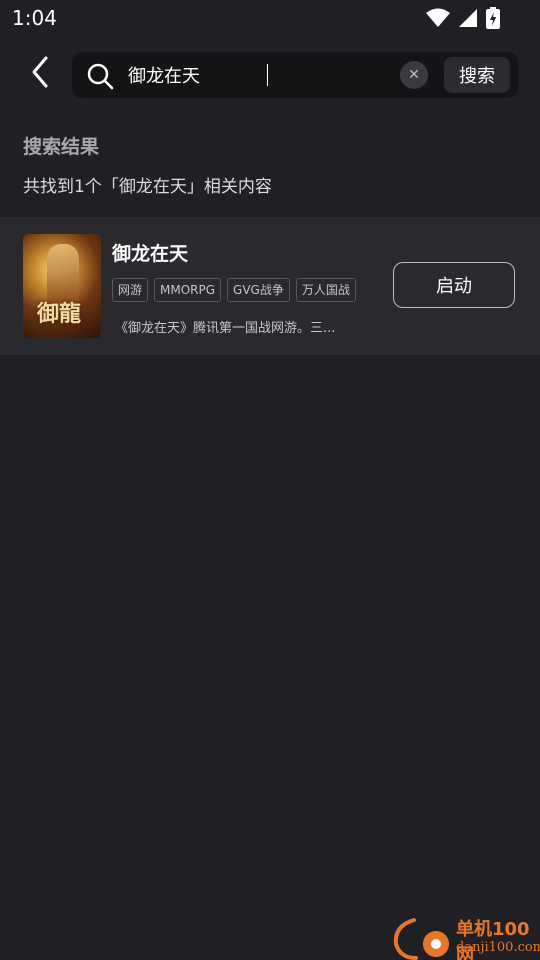 The height and width of the screenshot is (960, 540). What do you see at coordinates (150, 254) in the screenshot?
I see `game-name: 御龙在天` at bounding box center [150, 254].